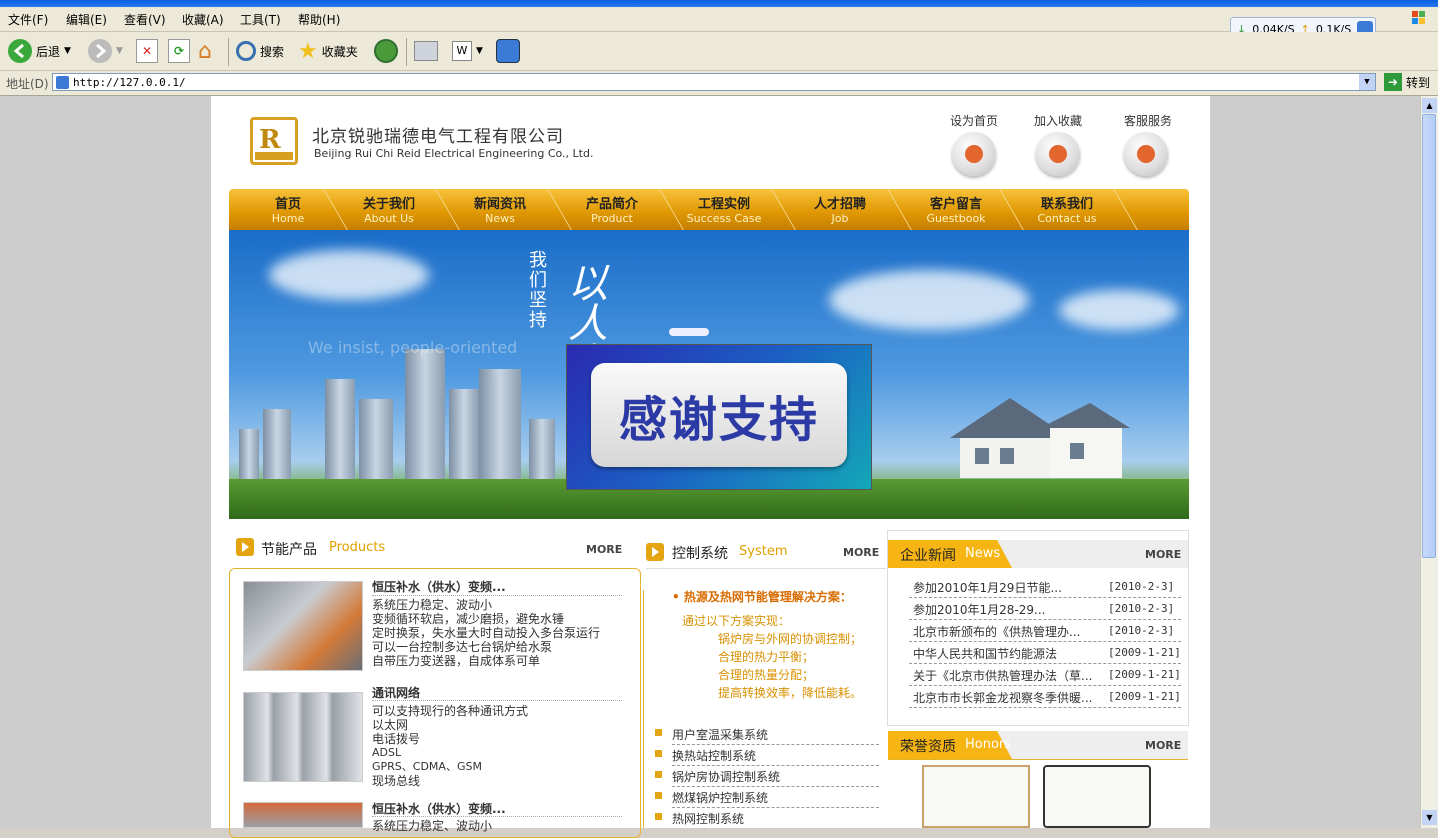 The height and width of the screenshot is (838, 1438). I want to click on nav-about: 关于我们 About Us, so click(389, 211).